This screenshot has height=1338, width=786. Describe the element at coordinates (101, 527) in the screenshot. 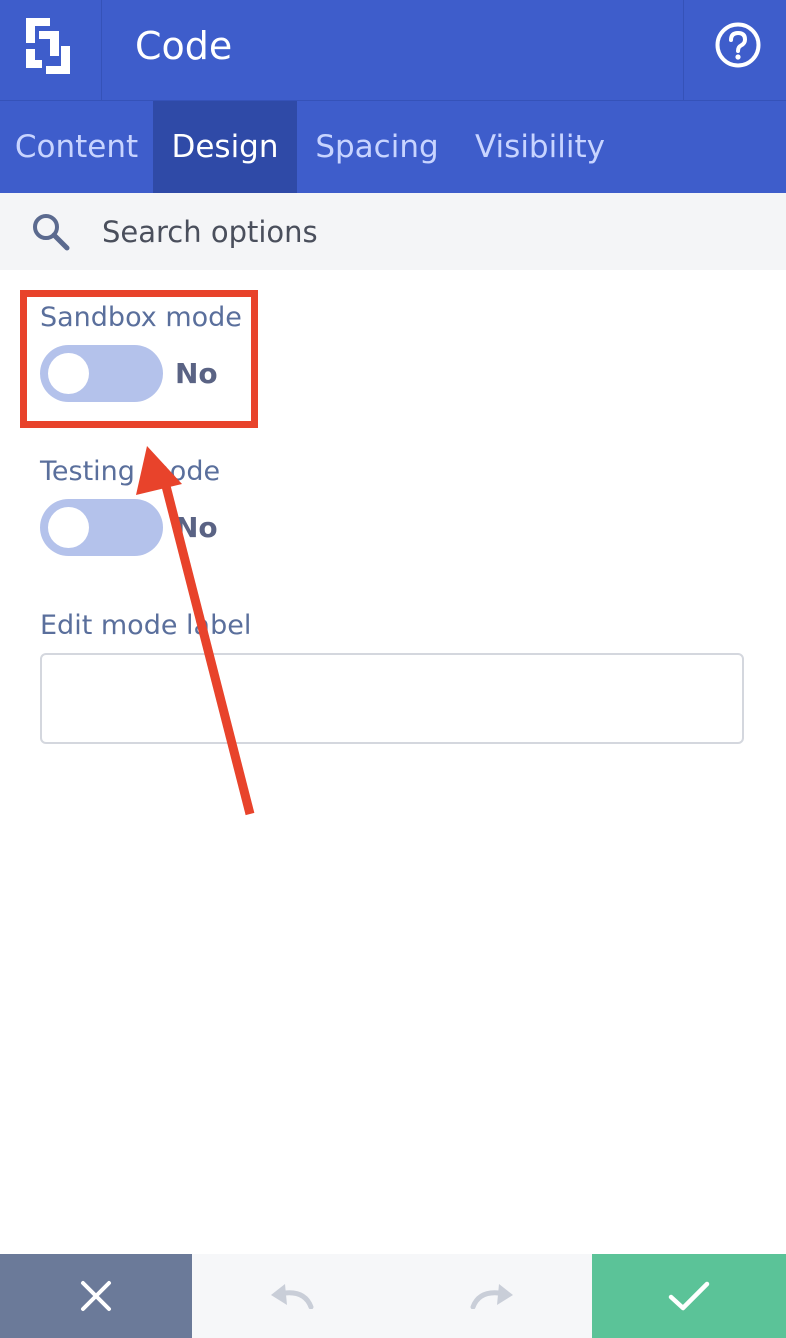

I see `testing-mode-toggle` at that location.